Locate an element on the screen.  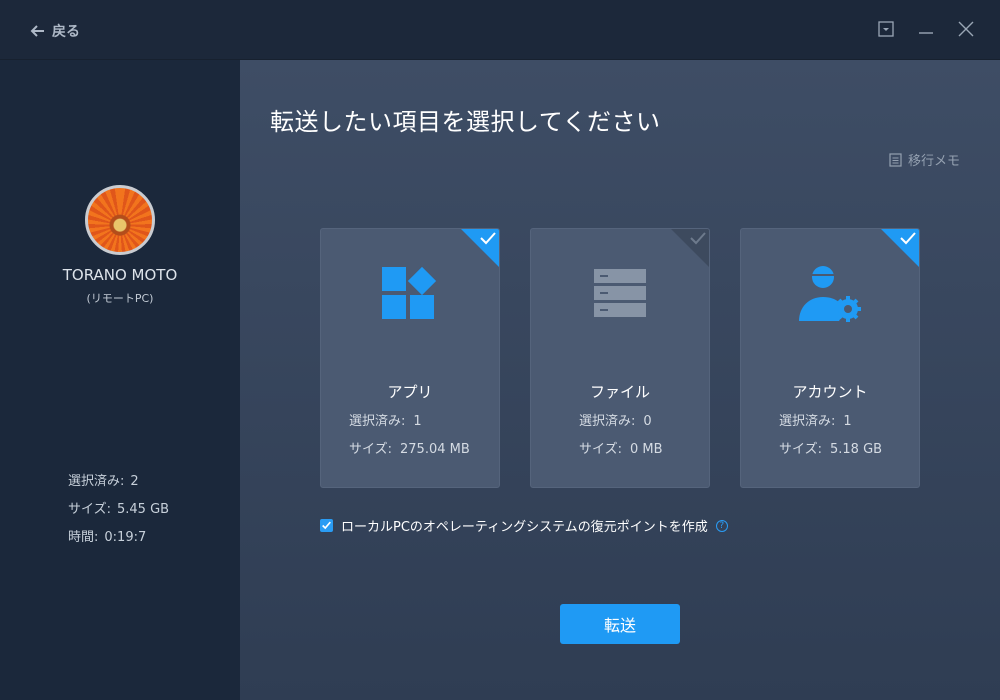
avatar is located at coordinates (120, 220).